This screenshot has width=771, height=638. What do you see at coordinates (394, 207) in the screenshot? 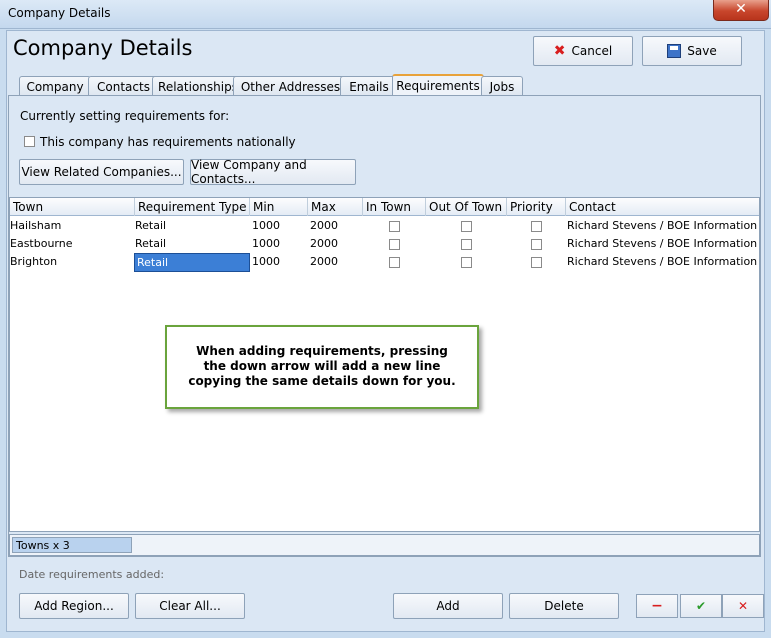
I see `column-header-in-town: In Town` at bounding box center [394, 207].